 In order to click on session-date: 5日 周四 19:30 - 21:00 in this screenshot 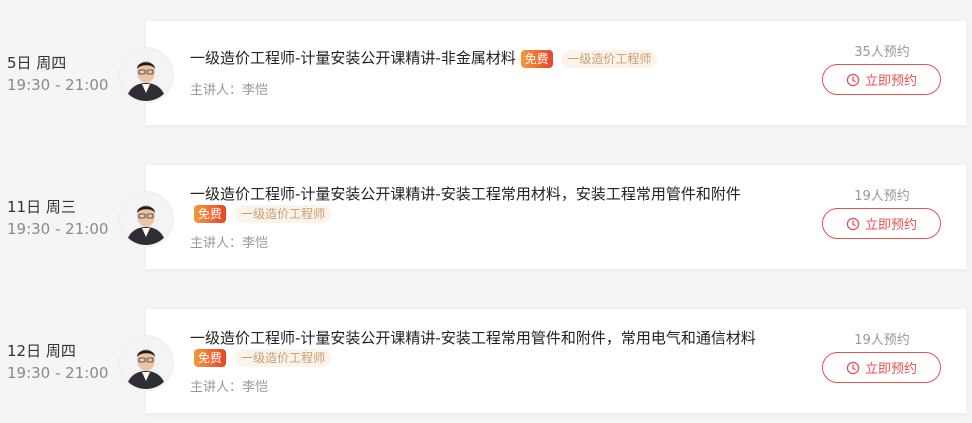, I will do `click(57, 74)`.